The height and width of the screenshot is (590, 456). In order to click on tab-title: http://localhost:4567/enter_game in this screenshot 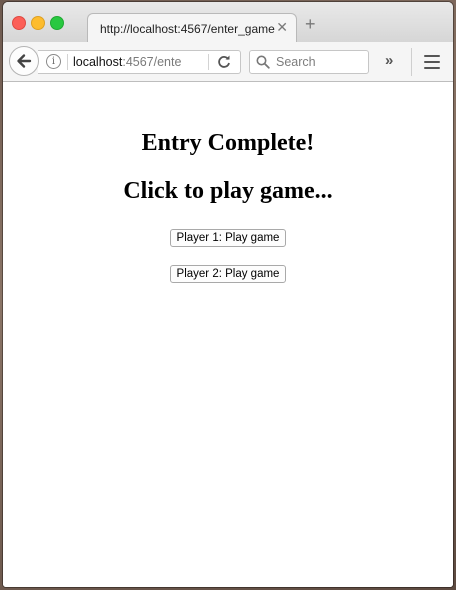, I will do `click(187, 29)`.